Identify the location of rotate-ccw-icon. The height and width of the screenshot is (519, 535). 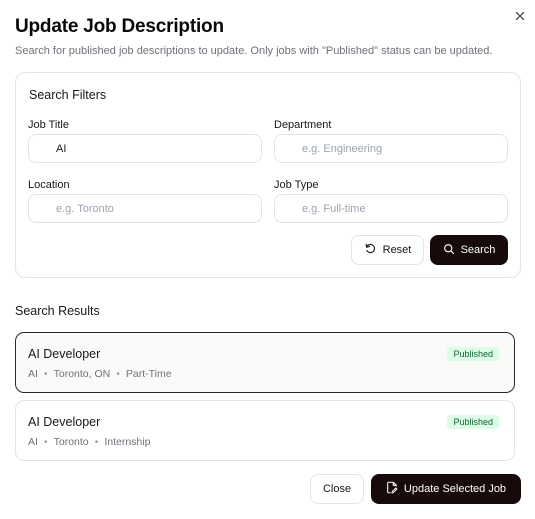
(370, 250).